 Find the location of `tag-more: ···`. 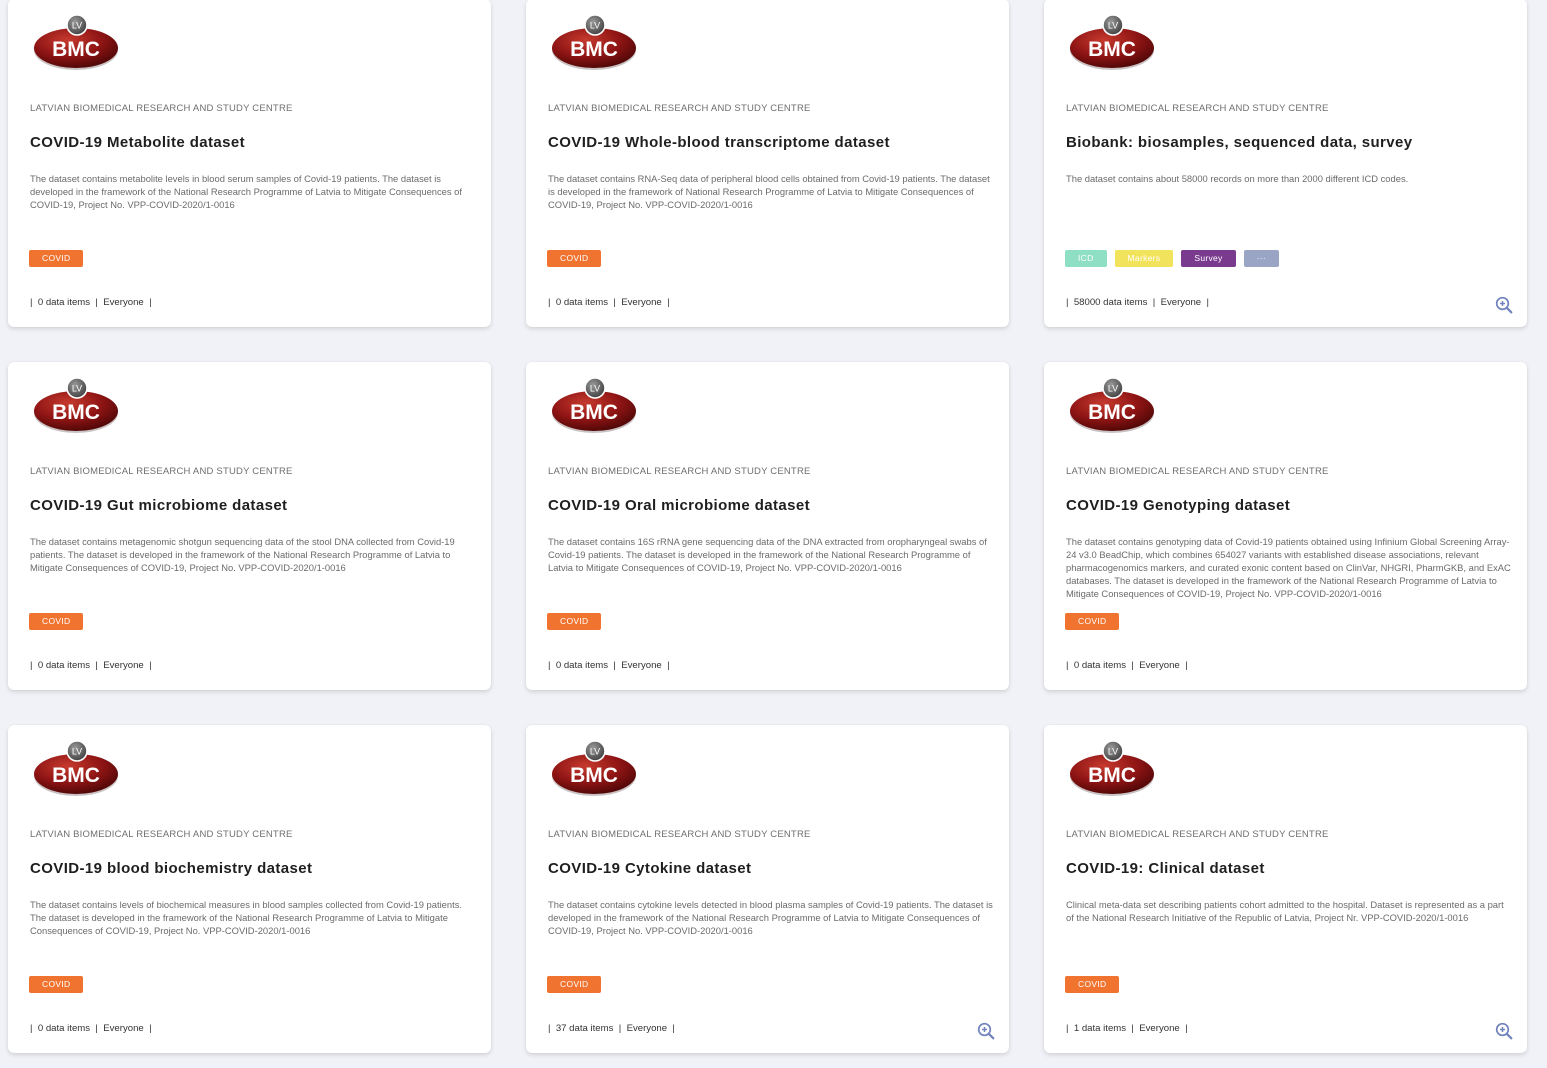

tag-more: ··· is located at coordinates (1261, 258).